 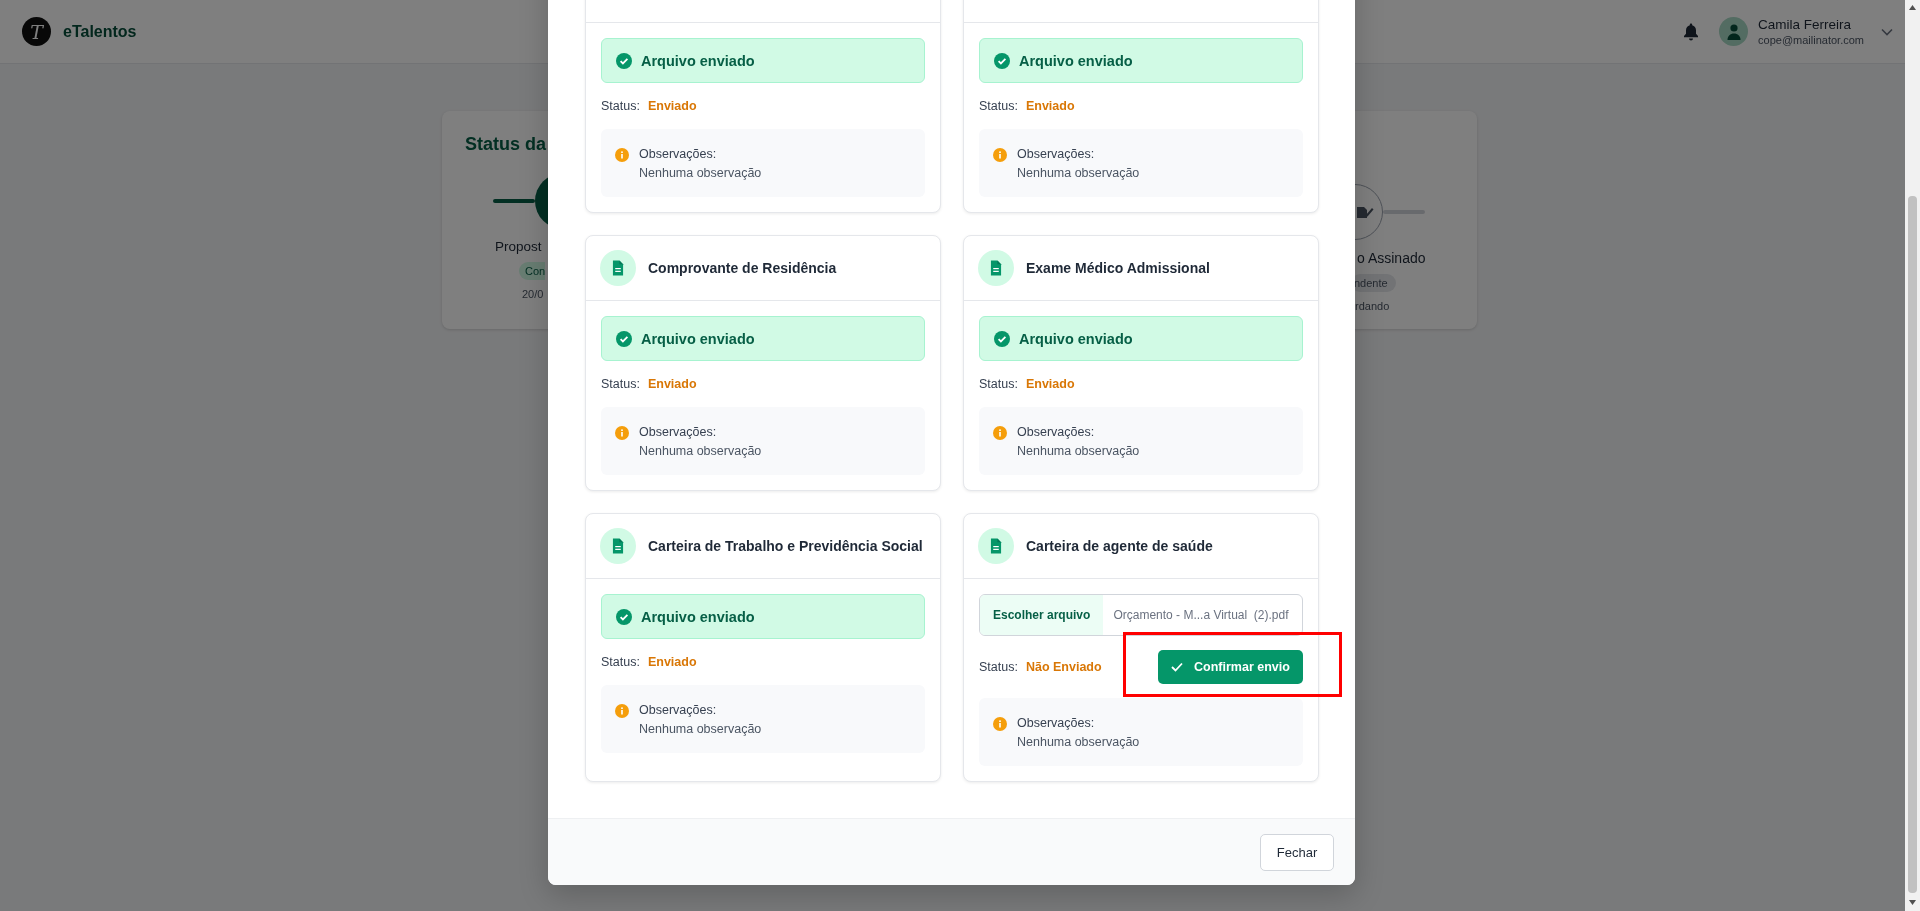 I want to click on user-avatar, so click(x=1734, y=31).